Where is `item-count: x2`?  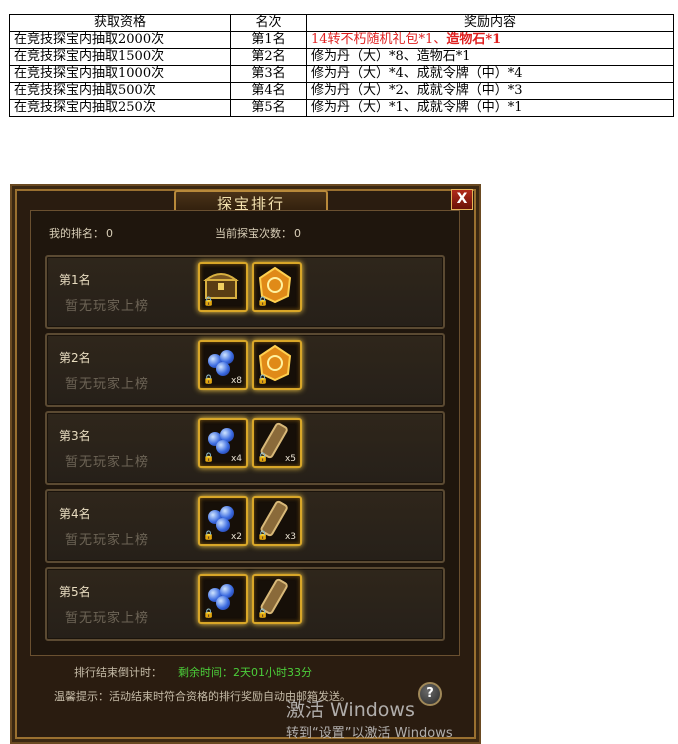
item-count: x2 is located at coordinates (236, 537).